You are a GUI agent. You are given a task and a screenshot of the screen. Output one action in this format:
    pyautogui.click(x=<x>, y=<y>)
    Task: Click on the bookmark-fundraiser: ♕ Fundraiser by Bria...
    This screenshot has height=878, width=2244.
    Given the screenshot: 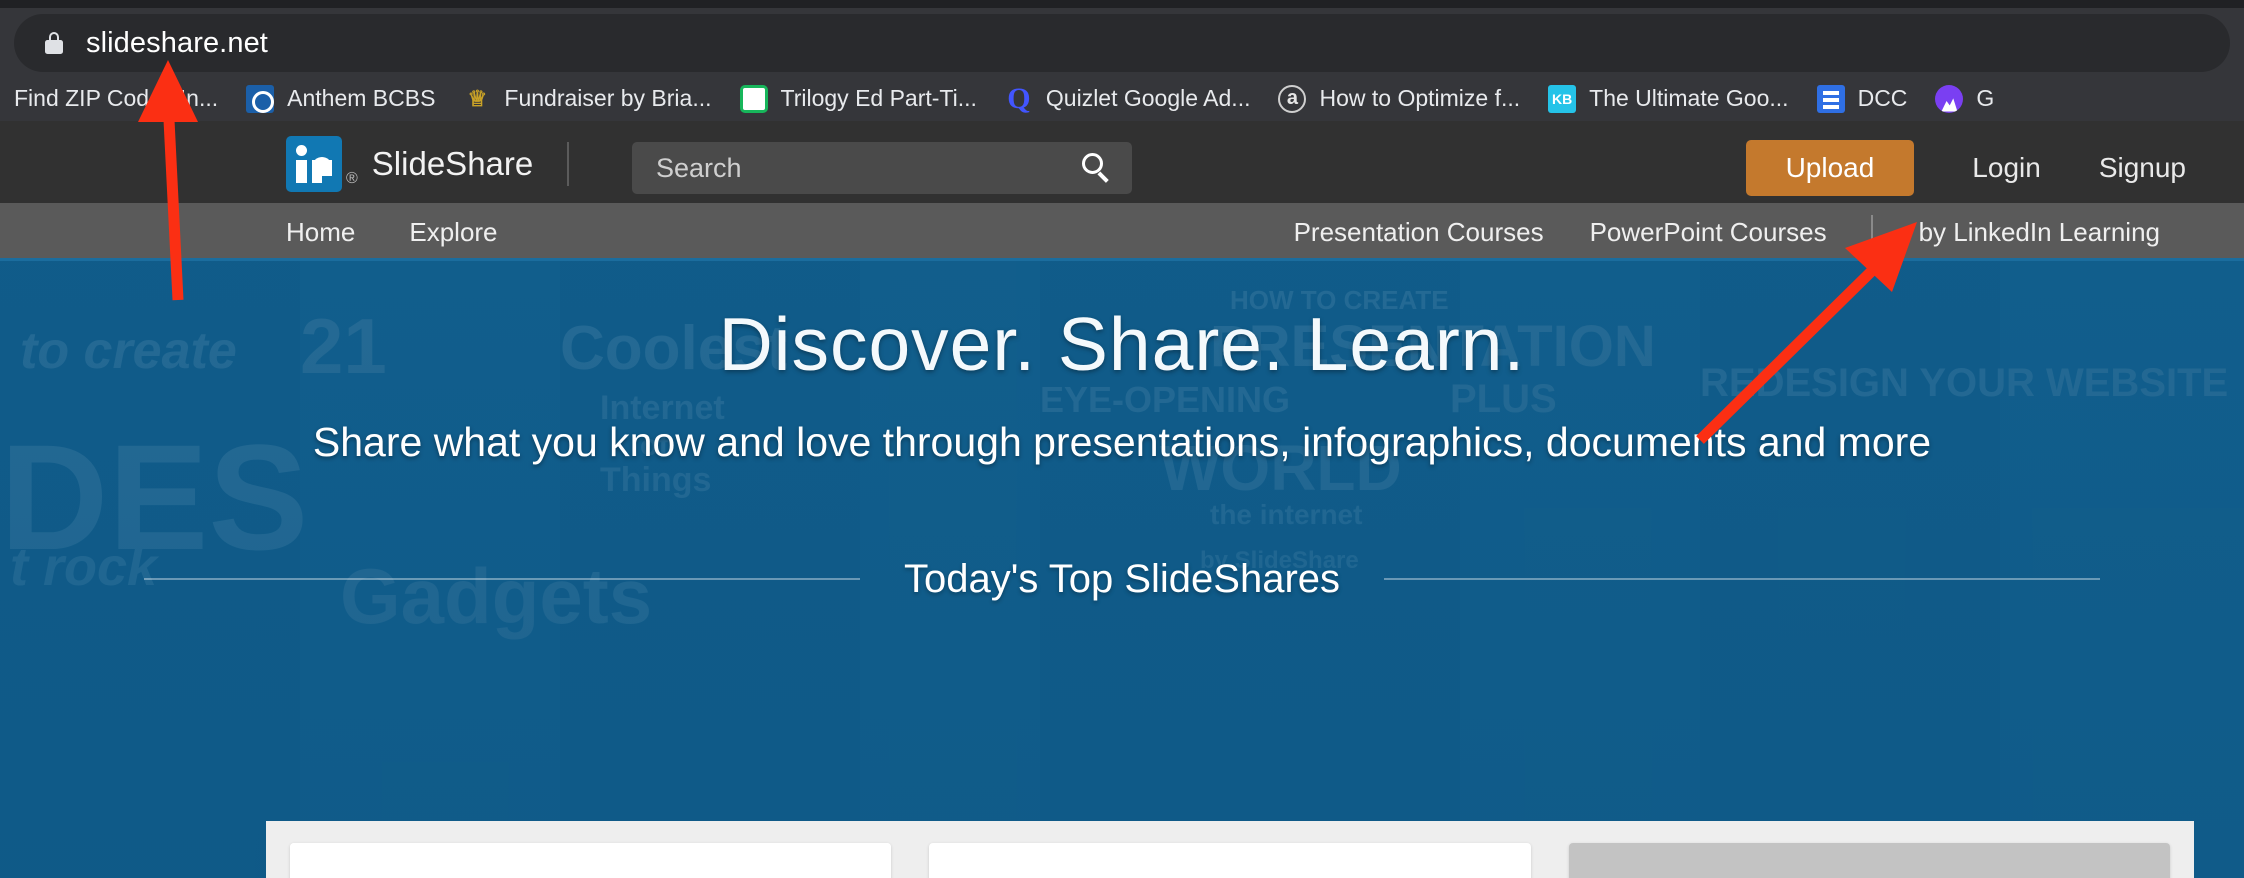 What is the action you would take?
    pyautogui.click(x=587, y=98)
    